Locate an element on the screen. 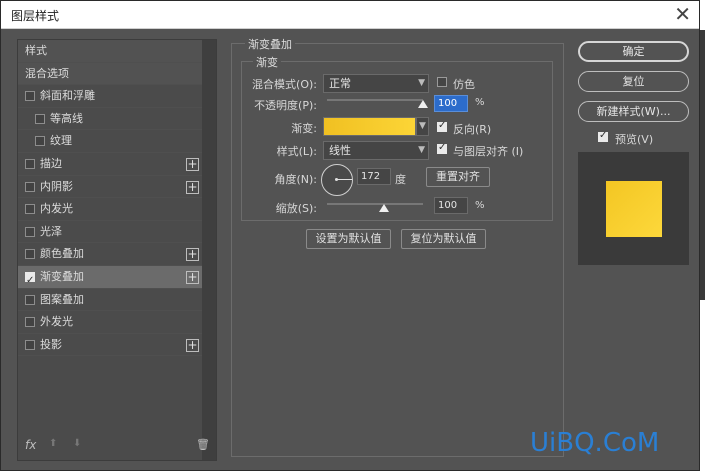  blend-mode-select: 正常 ▼ is located at coordinates (376, 83).